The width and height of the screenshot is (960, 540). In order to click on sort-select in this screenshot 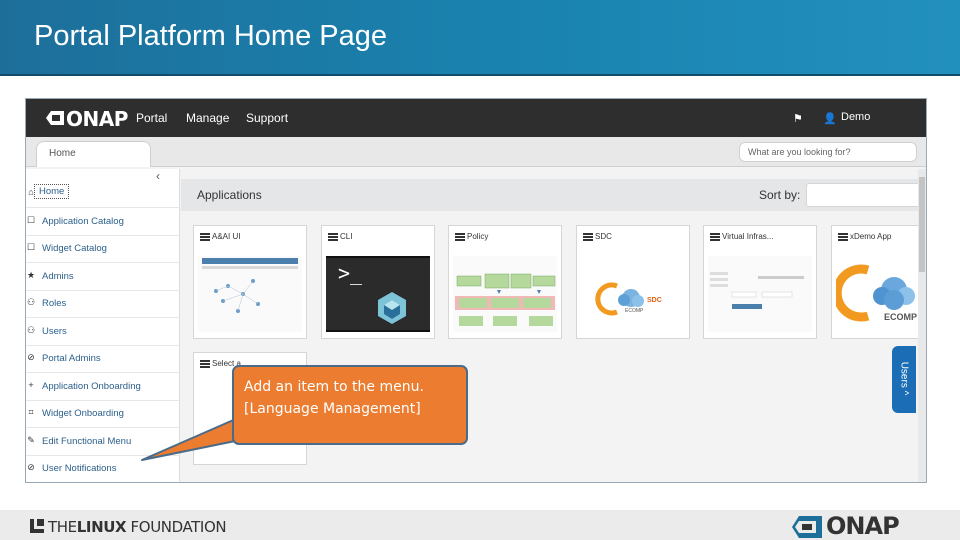, I will do `click(863, 195)`.